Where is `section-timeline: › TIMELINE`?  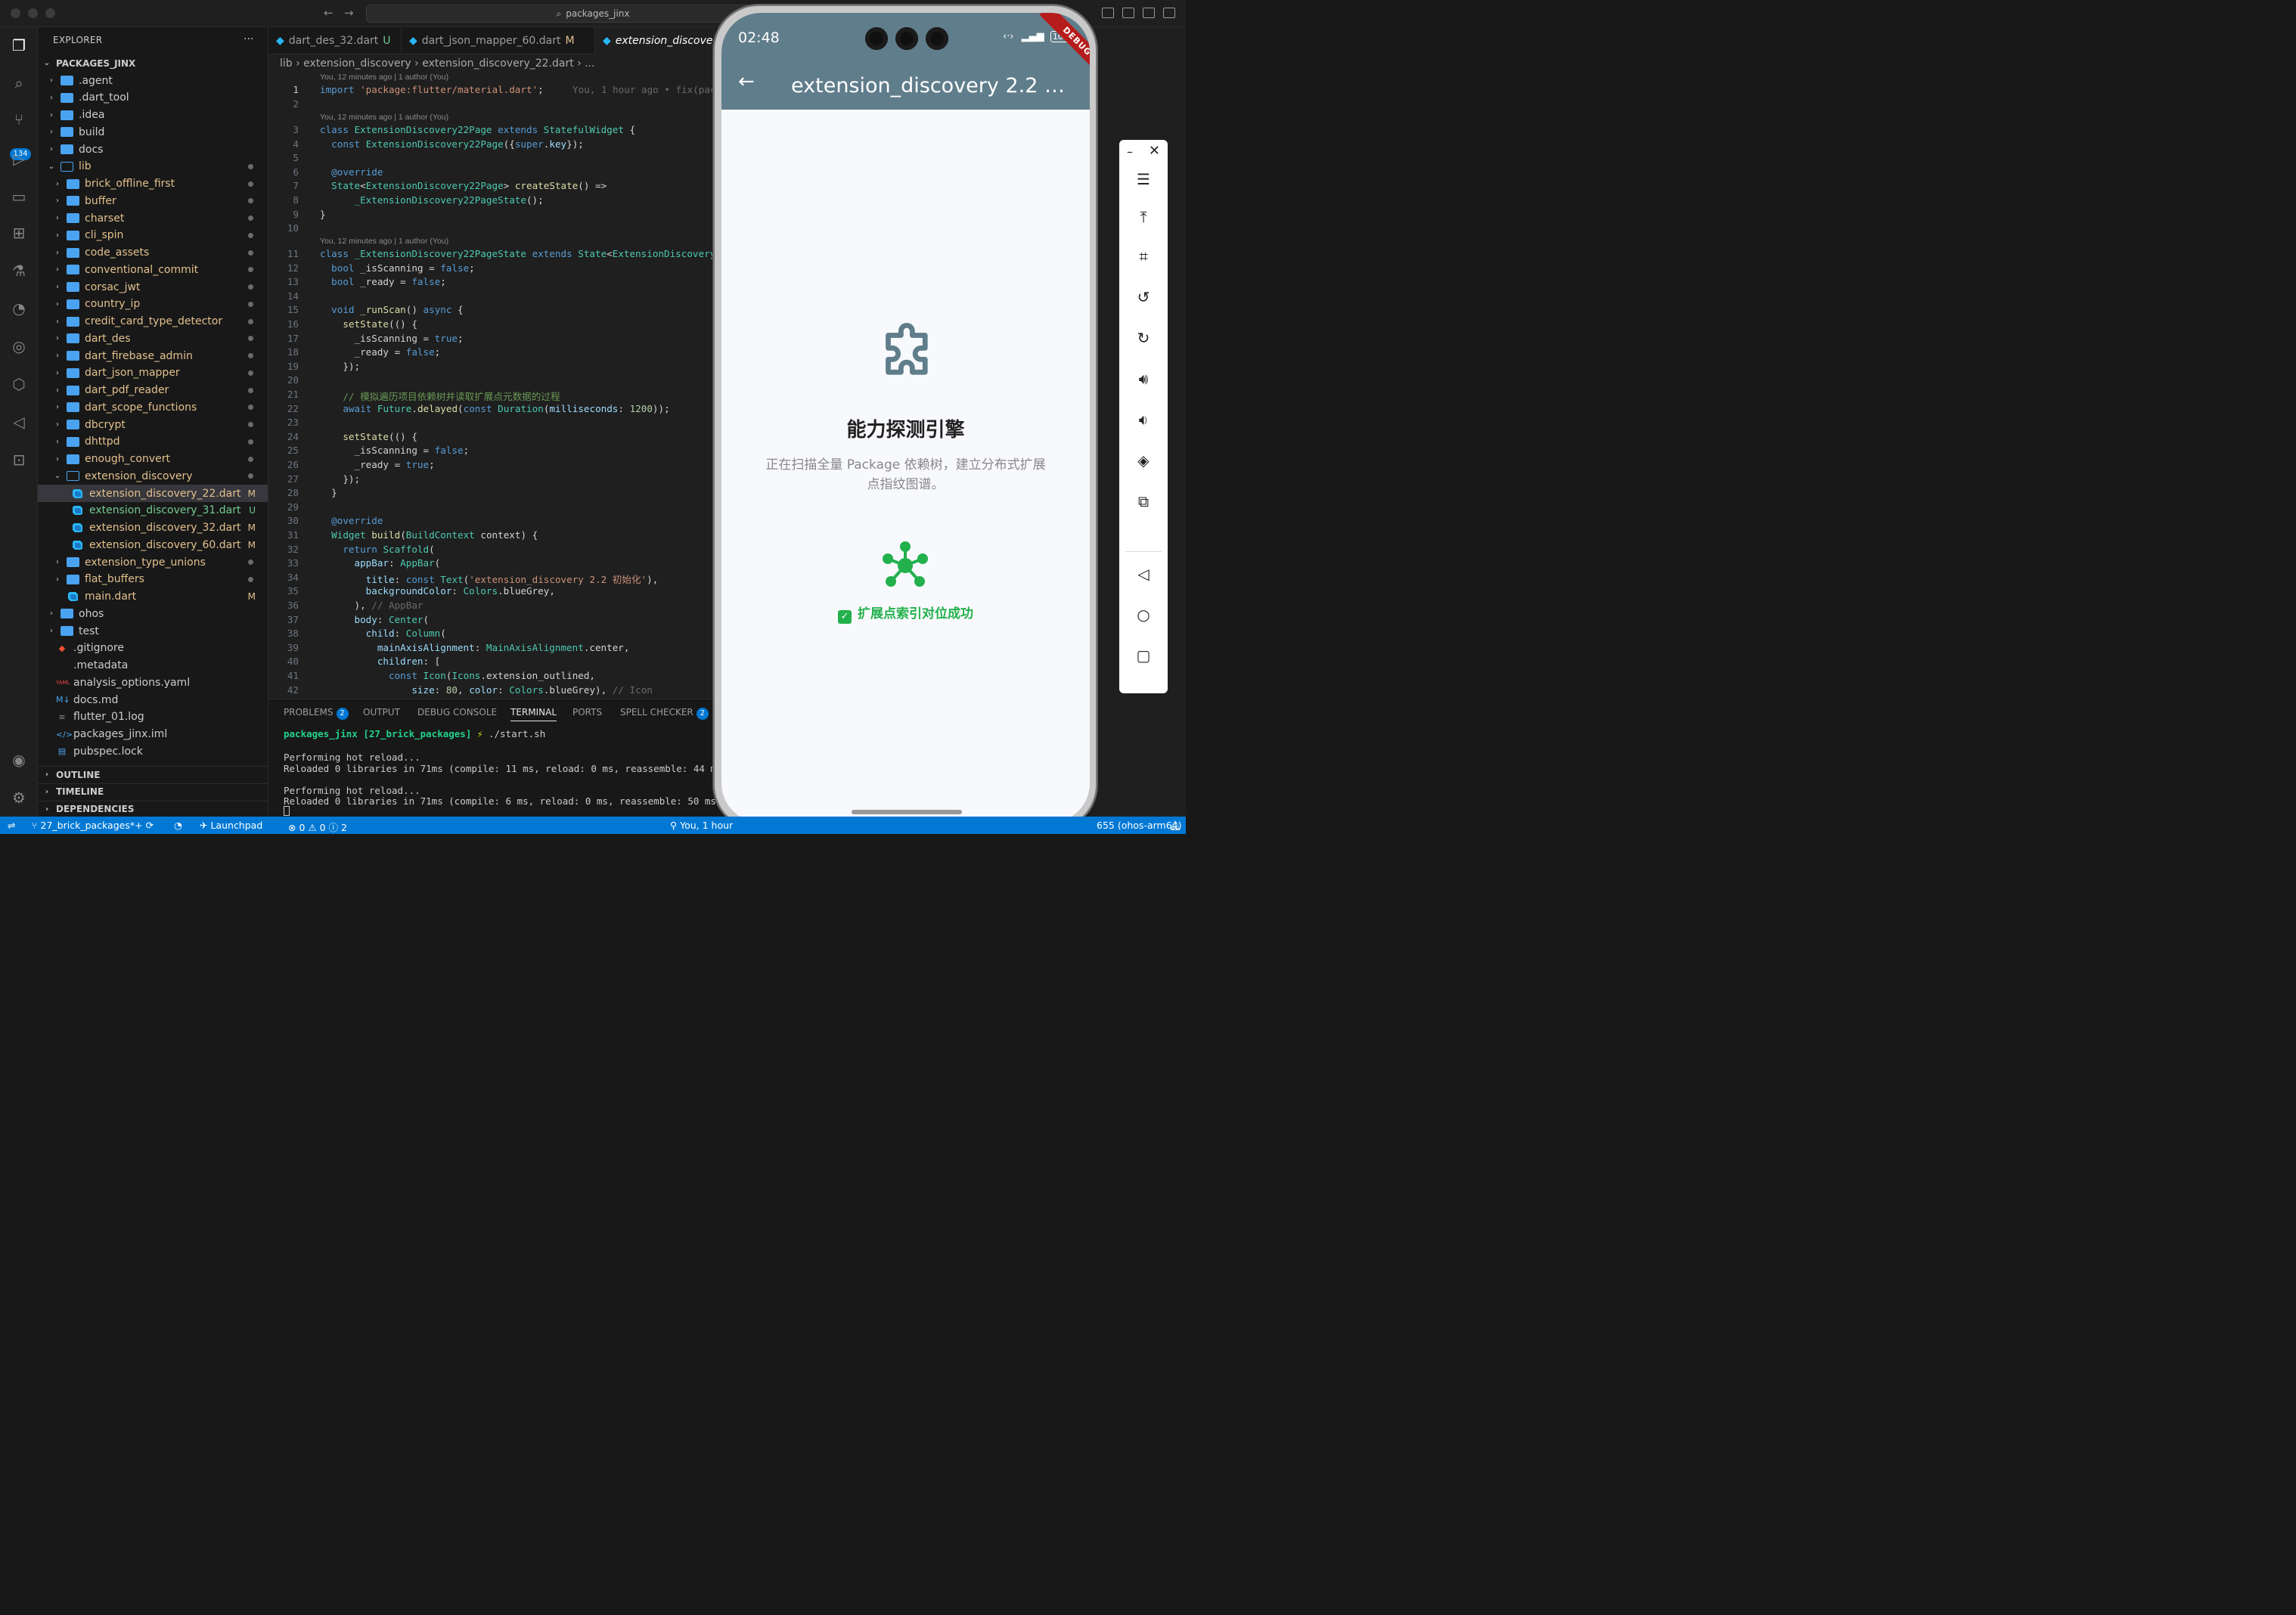 section-timeline: › TIMELINE is located at coordinates (153, 791).